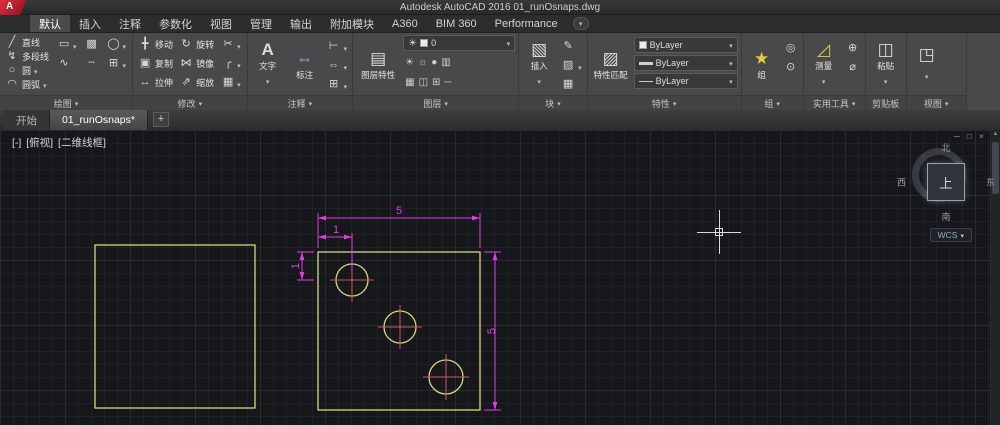  I want to click on panel-label-properties: 特性, so click(664, 102).